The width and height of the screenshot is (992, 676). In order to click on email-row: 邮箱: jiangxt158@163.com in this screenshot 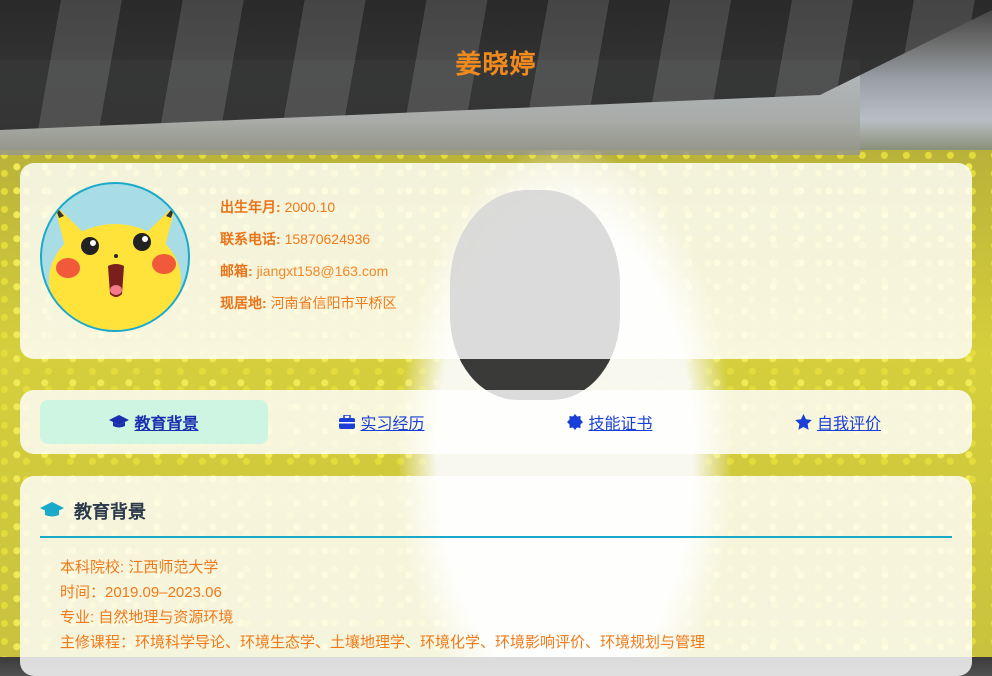, I will do `click(308, 270)`.